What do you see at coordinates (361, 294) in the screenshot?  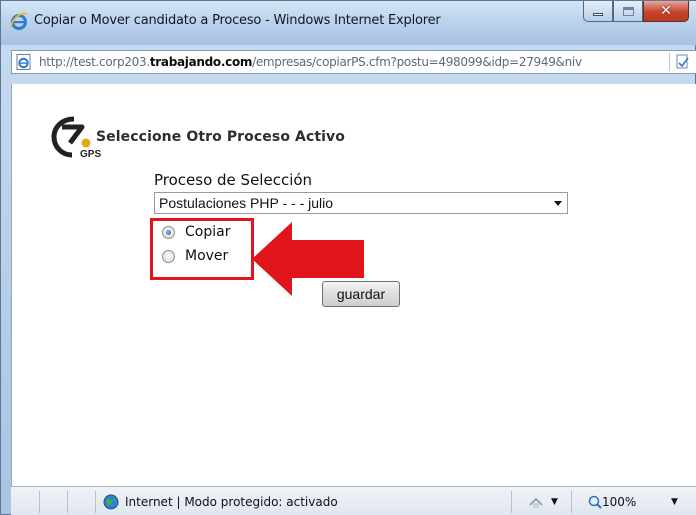 I see `guardar-button: guardar` at bounding box center [361, 294].